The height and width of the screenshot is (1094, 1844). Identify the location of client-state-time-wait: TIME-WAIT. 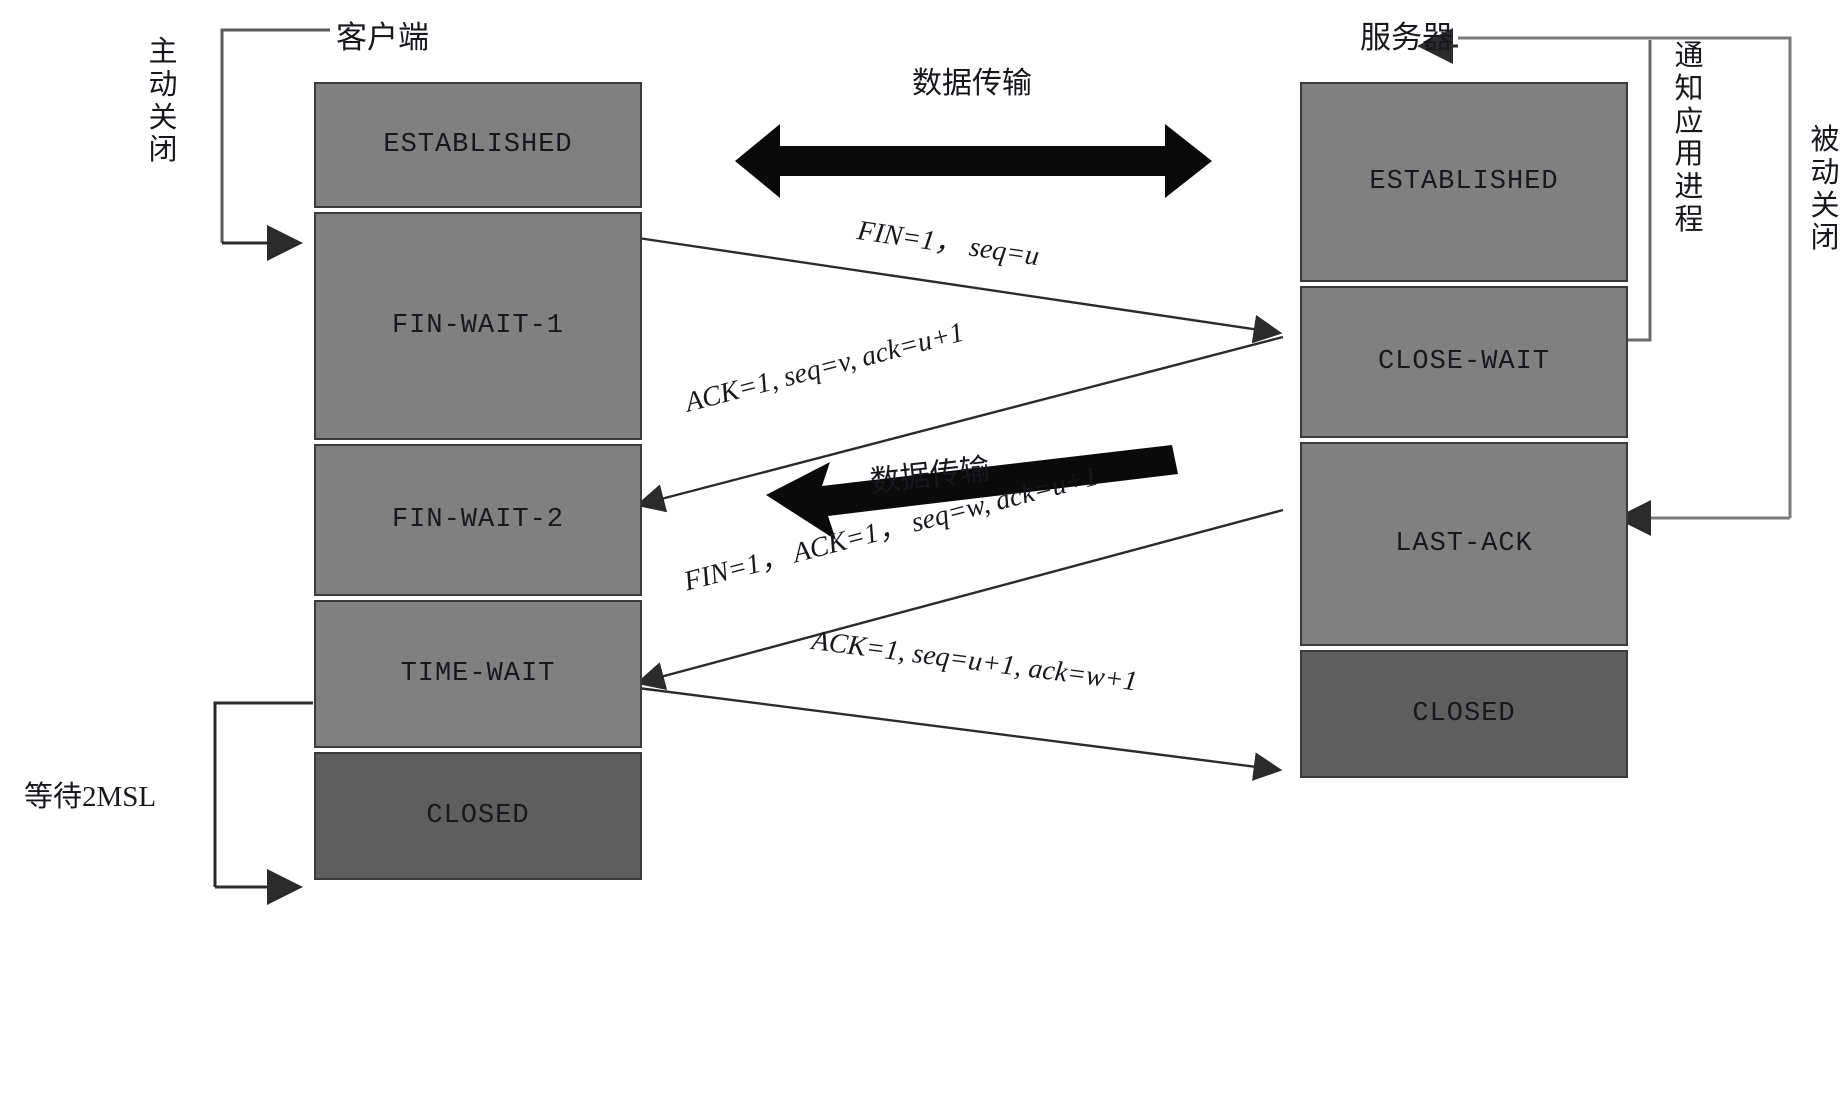
(478, 674).